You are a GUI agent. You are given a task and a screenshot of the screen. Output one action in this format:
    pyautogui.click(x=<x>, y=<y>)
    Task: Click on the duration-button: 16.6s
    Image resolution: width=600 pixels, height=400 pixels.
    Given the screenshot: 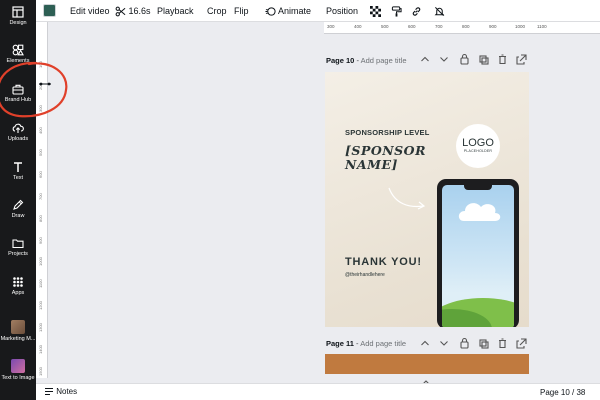 What is the action you would take?
    pyautogui.click(x=133, y=11)
    